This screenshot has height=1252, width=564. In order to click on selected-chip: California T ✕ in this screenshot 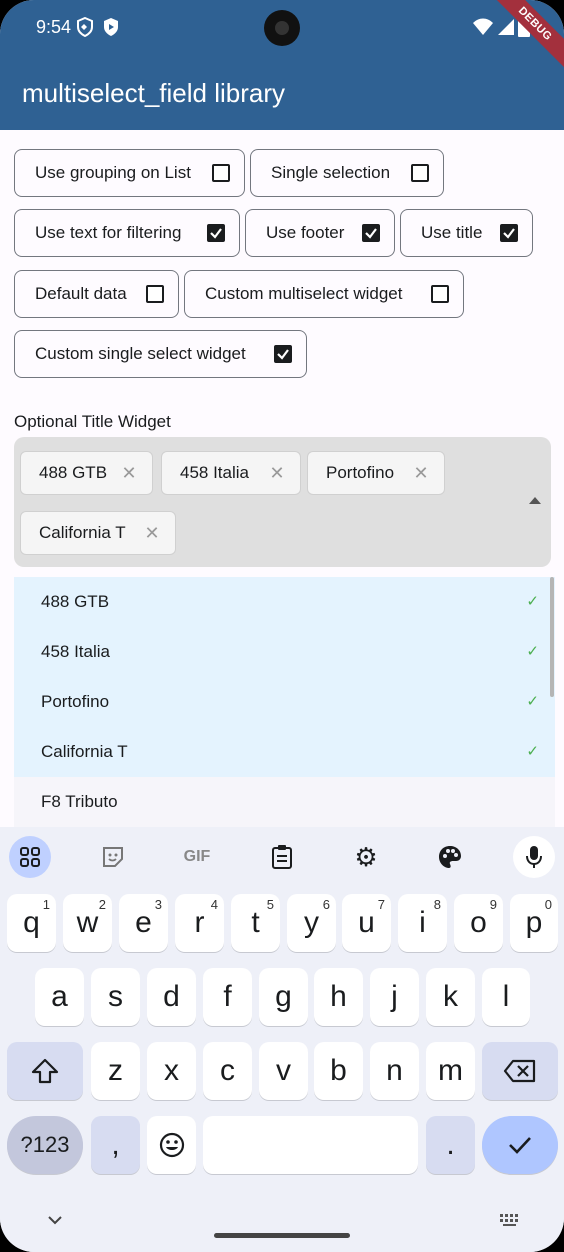, I will do `click(98, 533)`.